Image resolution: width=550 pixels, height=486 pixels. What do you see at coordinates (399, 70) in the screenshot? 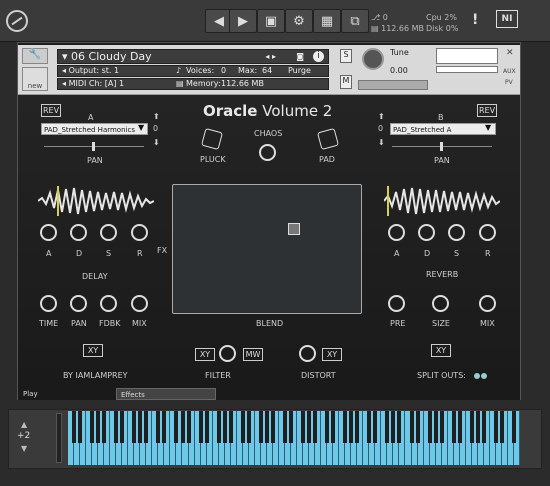
I see `tune-value: 0.00` at bounding box center [399, 70].